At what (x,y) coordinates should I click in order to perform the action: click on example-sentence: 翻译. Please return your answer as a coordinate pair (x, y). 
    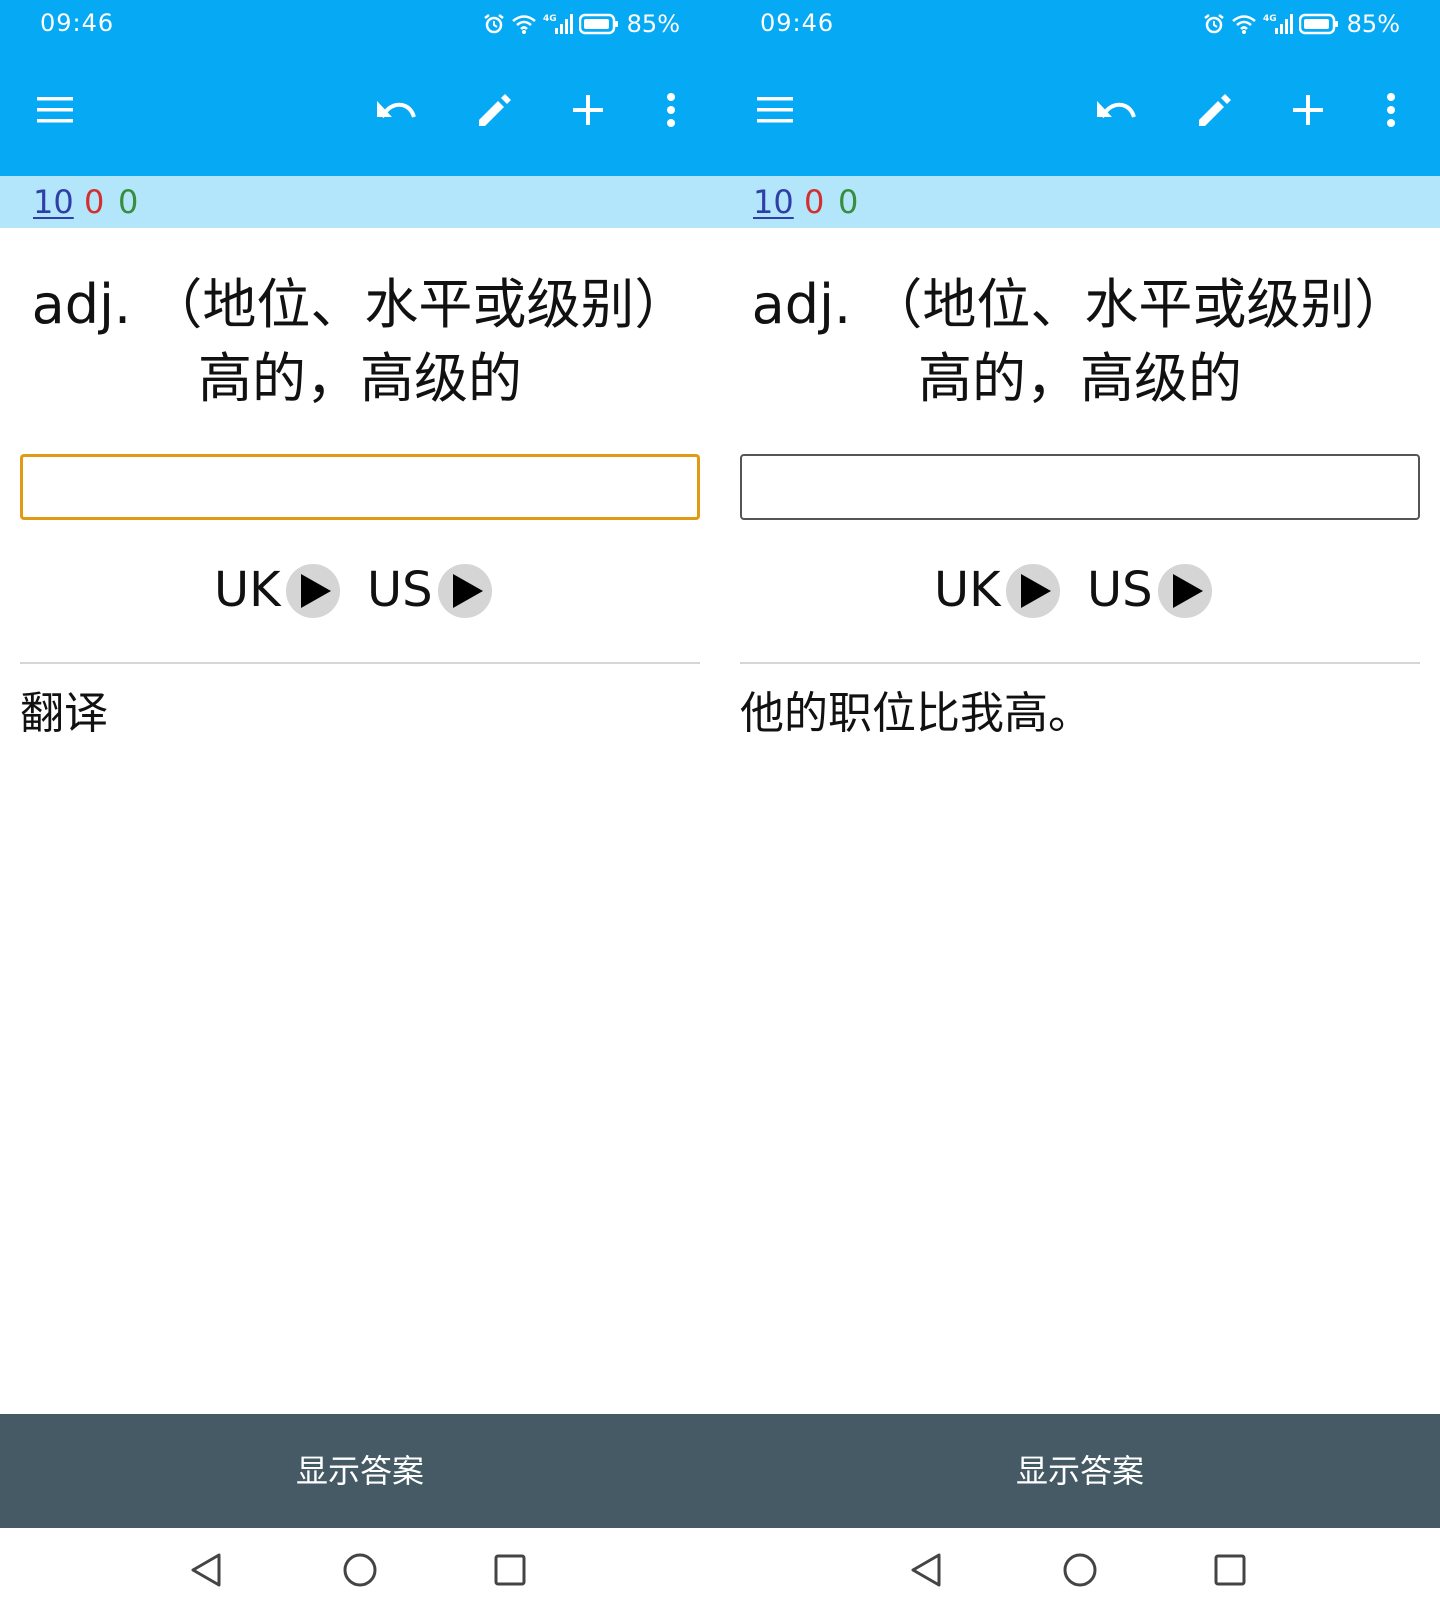
    Looking at the image, I should click on (64, 713).